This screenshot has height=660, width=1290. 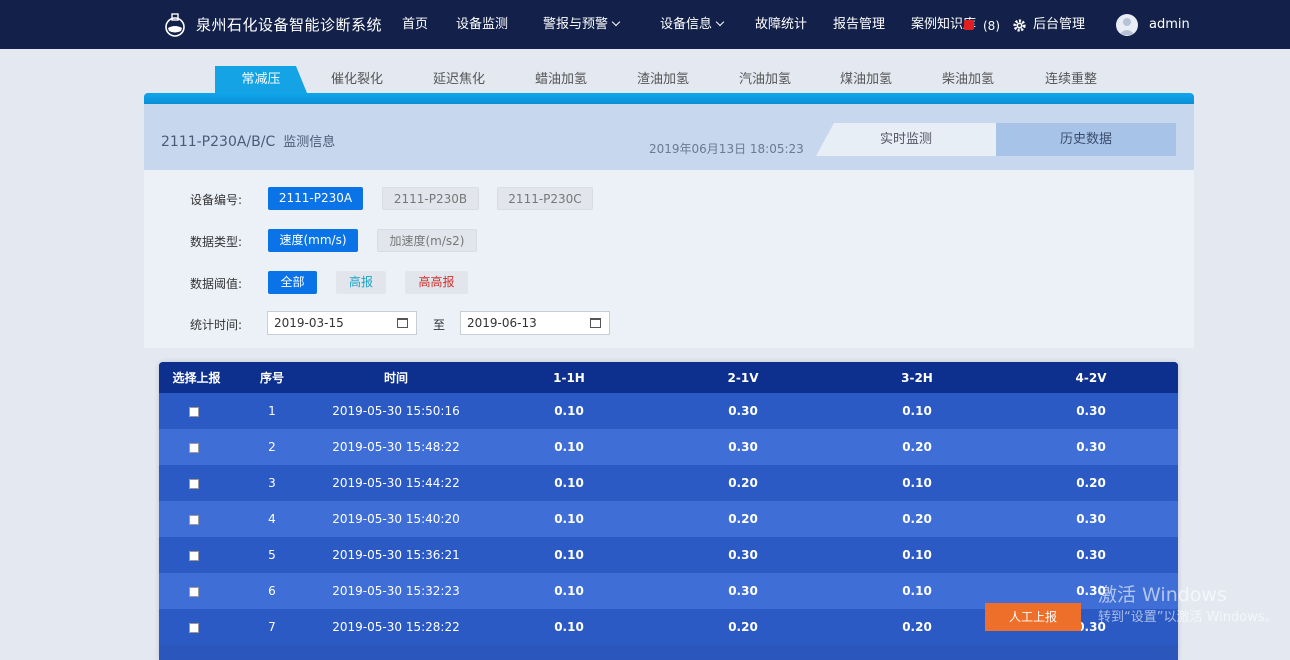 I want to click on brand: 泉州石化设备智能诊断系统, so click(x=272, y=24).